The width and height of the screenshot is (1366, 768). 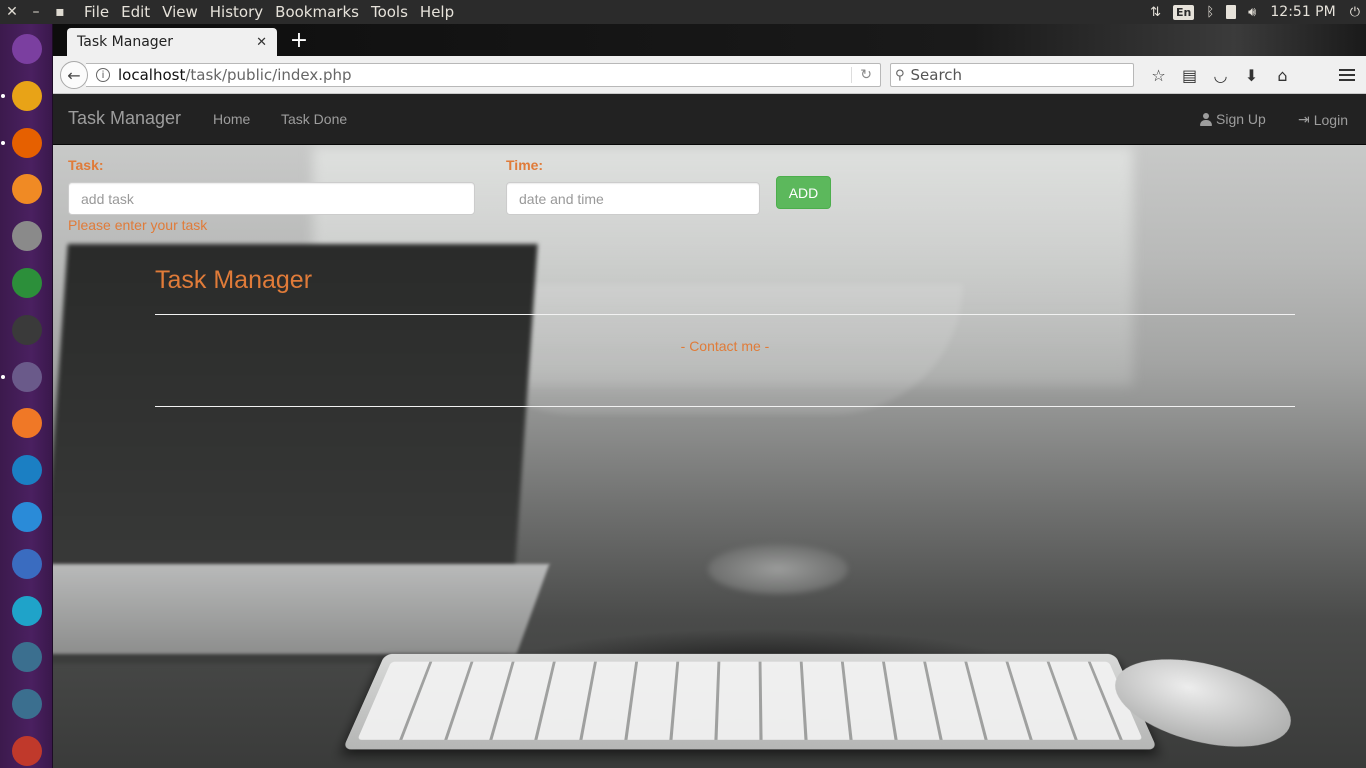 What do you see at coordinates (389, 12) in the screenshot?
I see `menu-tools: Tools` at bounding box center [389, 12].